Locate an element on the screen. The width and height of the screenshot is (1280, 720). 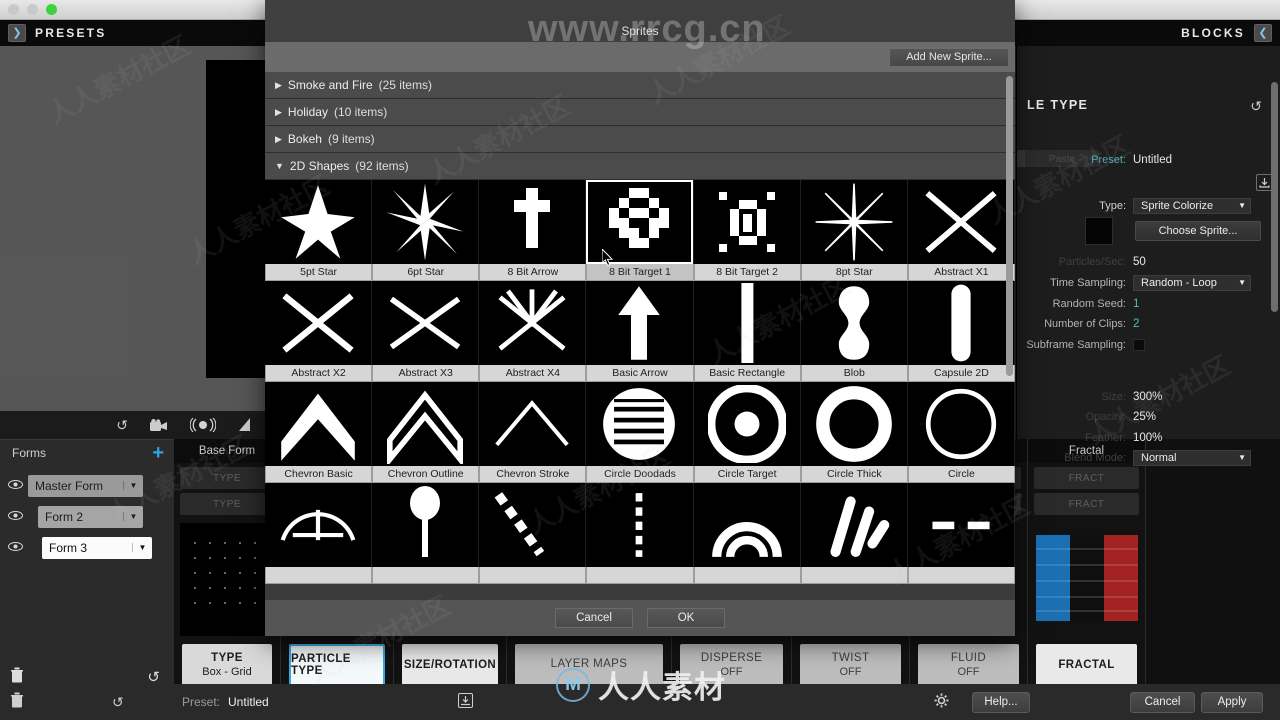
sprite-cell: Chevron Basic is located at coordinates (319, 432).